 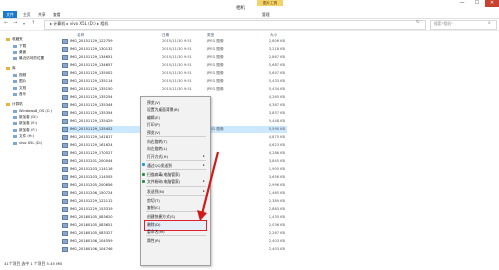 What do you see at coordinates (91, 161) in the screenshot?
I see `file-name: IMG_20151201_200044` at bounding box center [91, 161].